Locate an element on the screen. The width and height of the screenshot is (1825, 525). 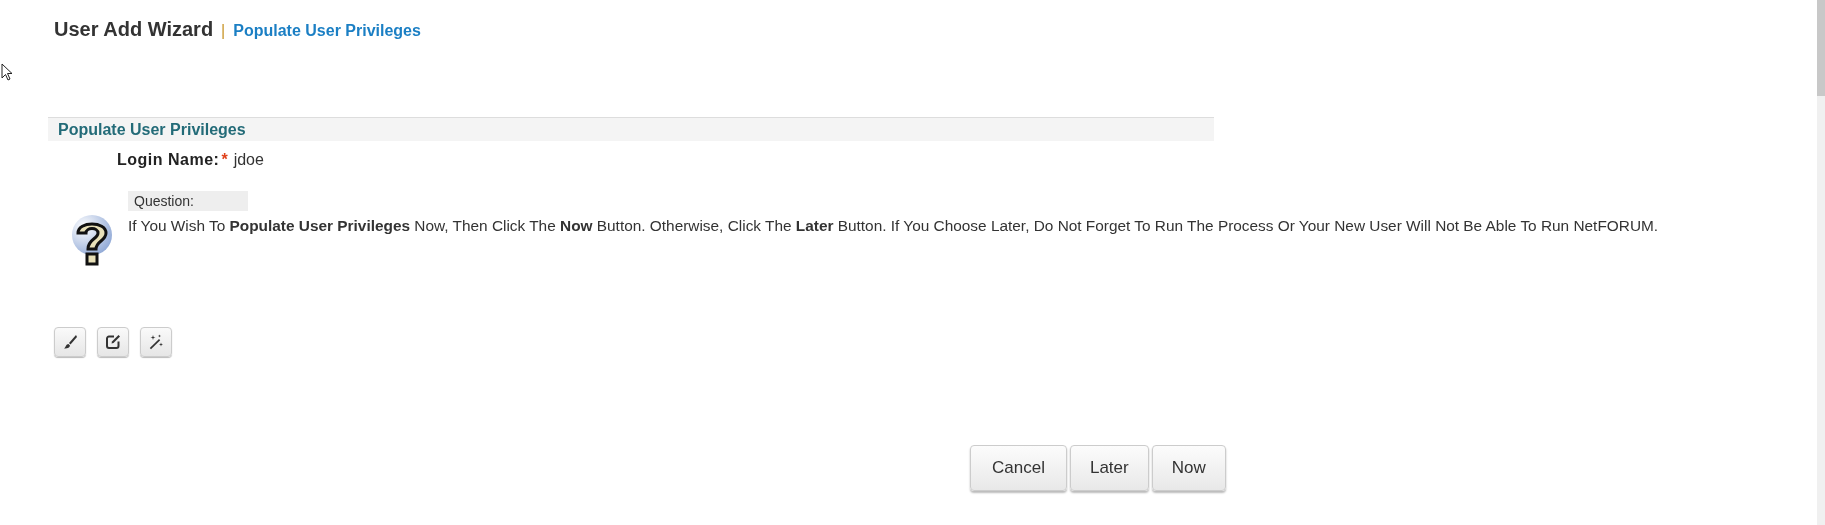
action-button: Cancel is located at coordinates (1018, 468).